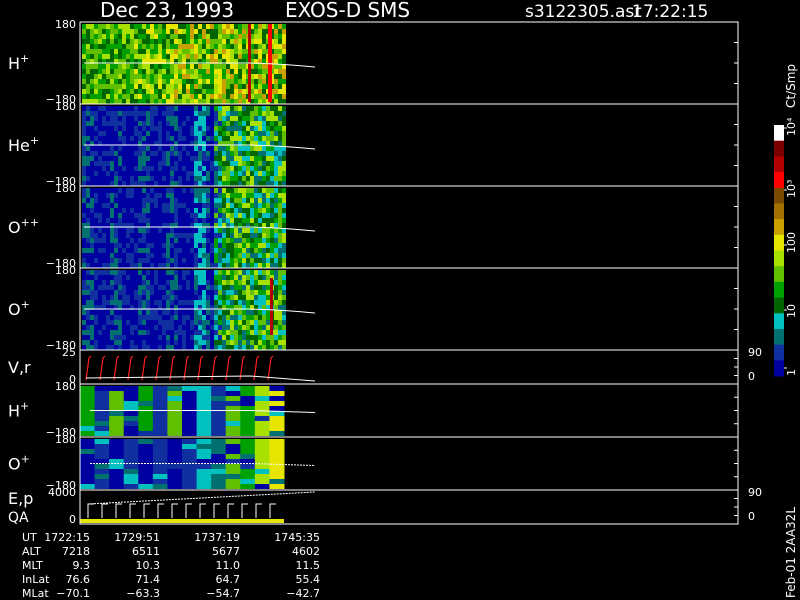 This screenshot has width=800, height=600. What do you see at coordinates (65, 439) in the screenshot?
I see `y-tick-top: 180` at bounding box center [65, 439].